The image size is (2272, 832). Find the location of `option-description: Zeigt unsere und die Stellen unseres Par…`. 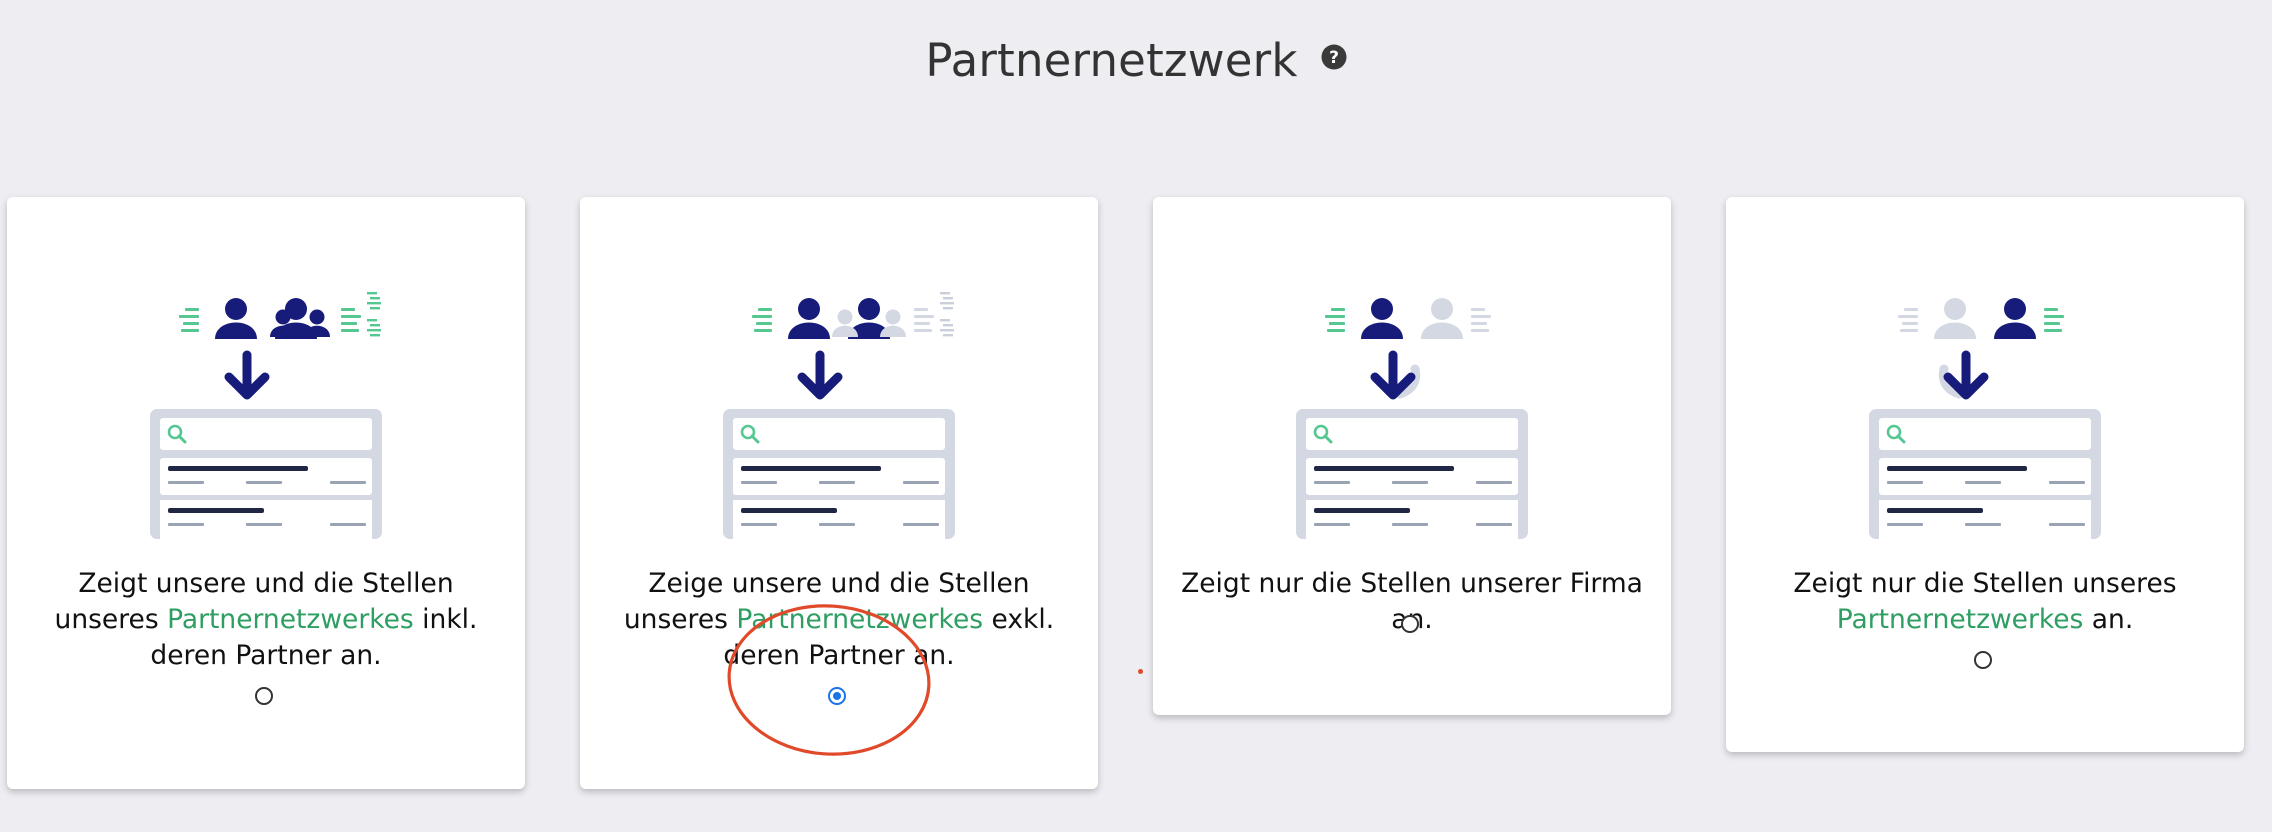

option-description: Zeigt unsere und die Stellen unseres Par… is located at coordinates (266, 619).